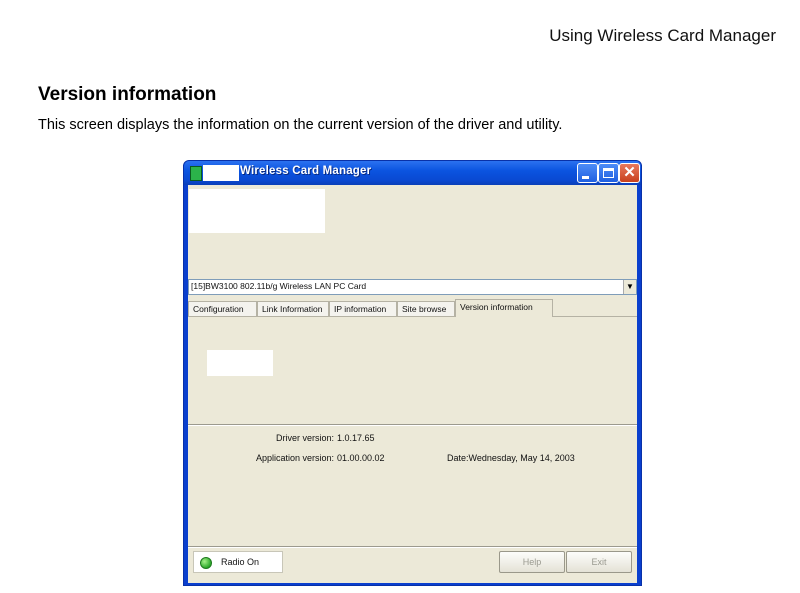 The image size is (800, 593). Describe the element at coordinates (356, 438) in the screenshot. I see `driver-version-value: 1.0.17.65` at that location.